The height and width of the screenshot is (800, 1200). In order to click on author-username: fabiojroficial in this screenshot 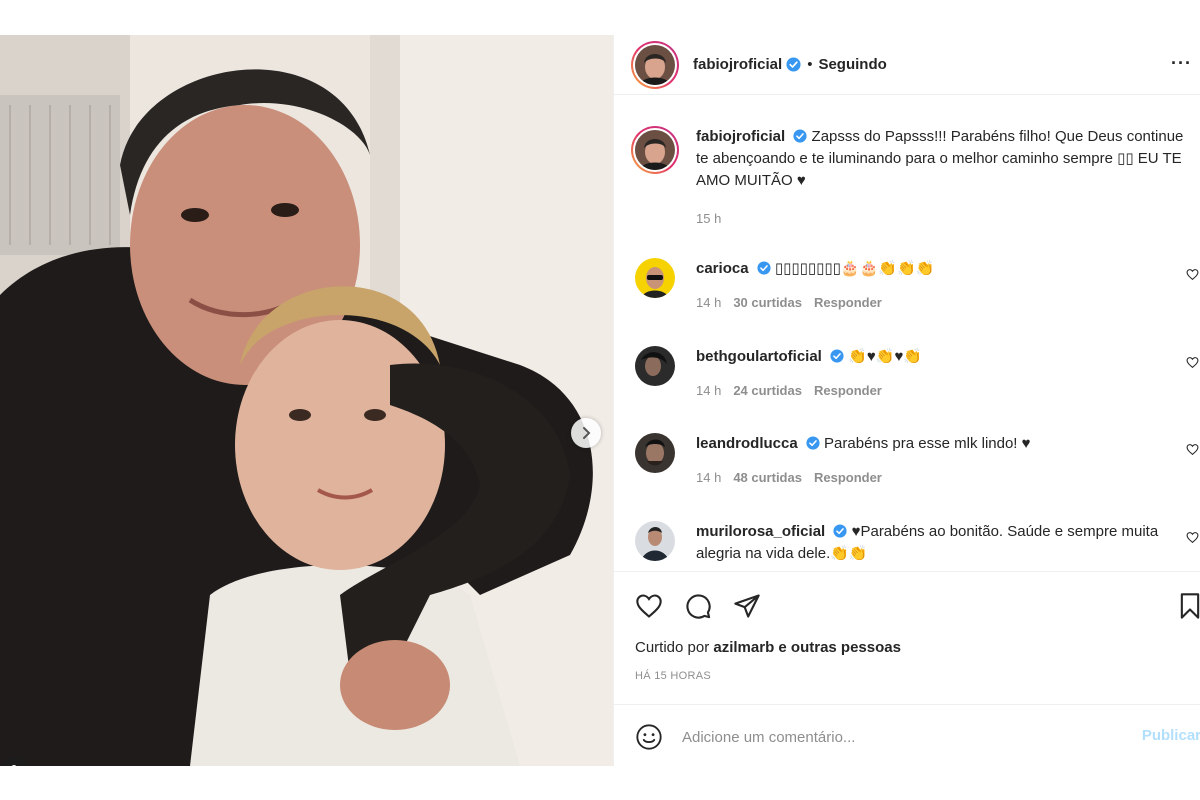, I will do `click(737, 64)`.